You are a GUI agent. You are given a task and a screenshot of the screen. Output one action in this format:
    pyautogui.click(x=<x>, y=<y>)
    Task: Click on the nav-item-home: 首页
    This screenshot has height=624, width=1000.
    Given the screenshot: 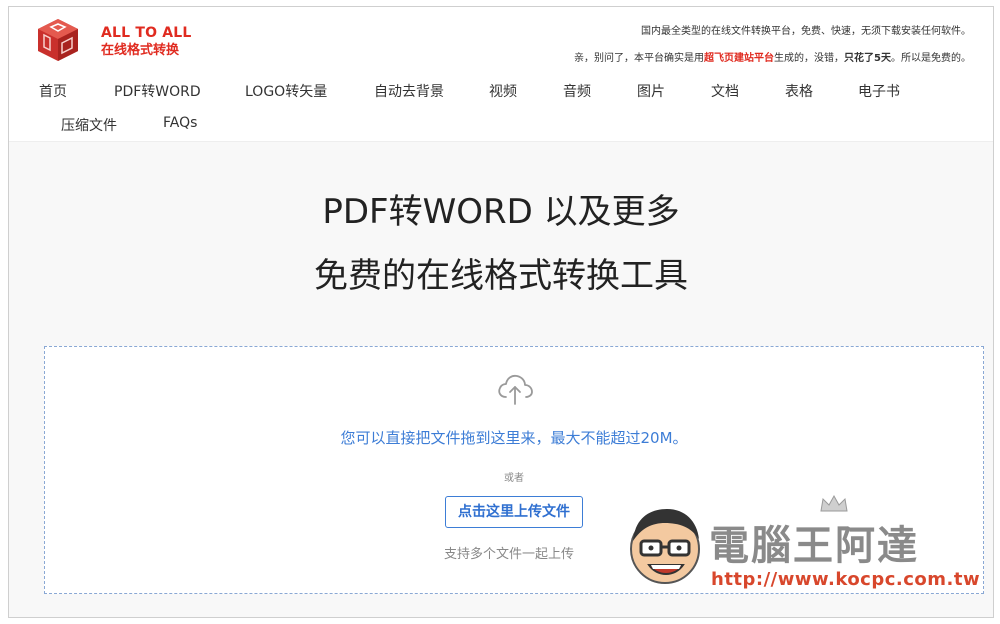 What is the action you would take?
    pyautogui.click(x=53, y=91)
    